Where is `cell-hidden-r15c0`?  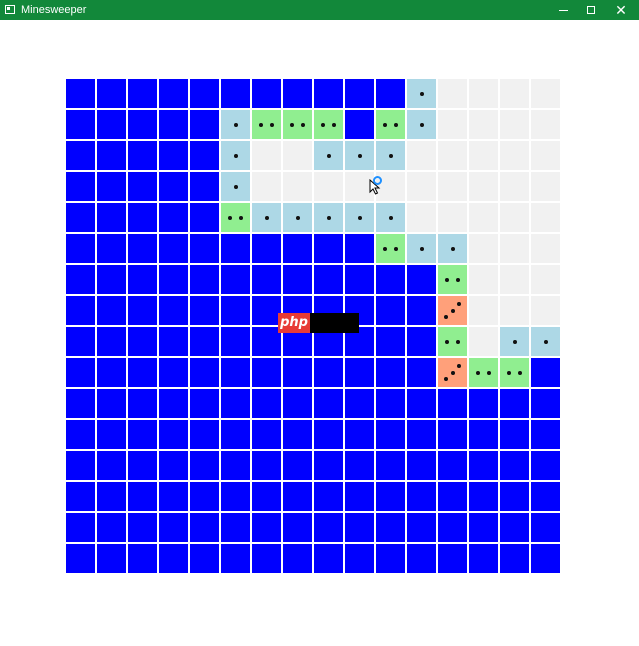 cell-hidden-r15c0 is located at coordinates (80, 558).